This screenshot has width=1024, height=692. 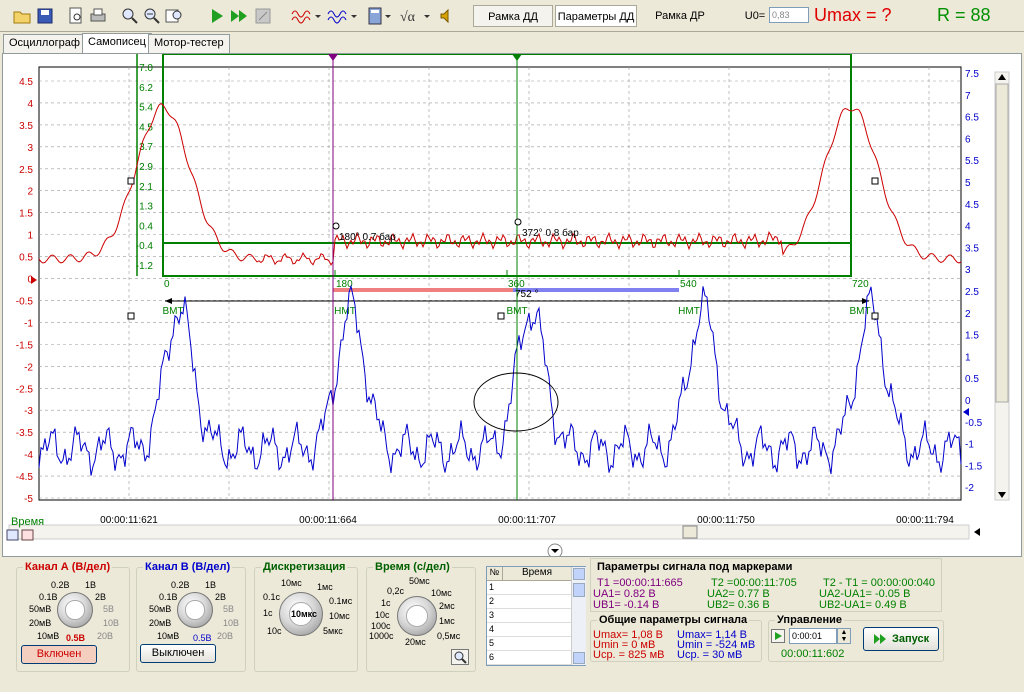 What do you see at coordinates (695, 567) in the screenshot?
I see `marker-params-title: Параметры сигнала под маркерами` at bounding box center [695, 567].